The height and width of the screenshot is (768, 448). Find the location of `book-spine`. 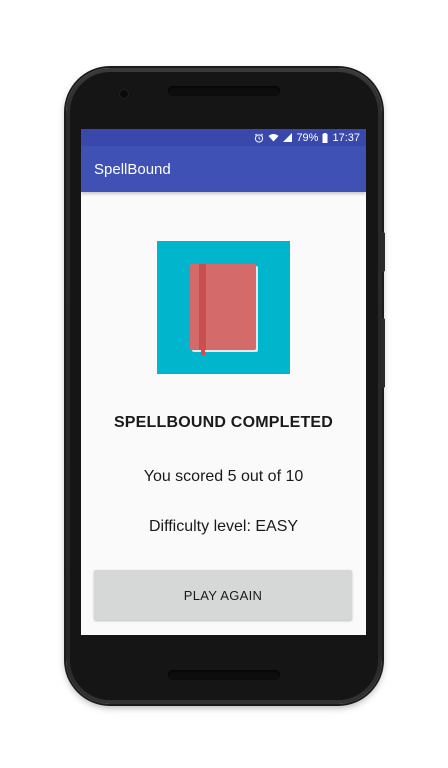

book-spine is located at coordinates (202, 307).